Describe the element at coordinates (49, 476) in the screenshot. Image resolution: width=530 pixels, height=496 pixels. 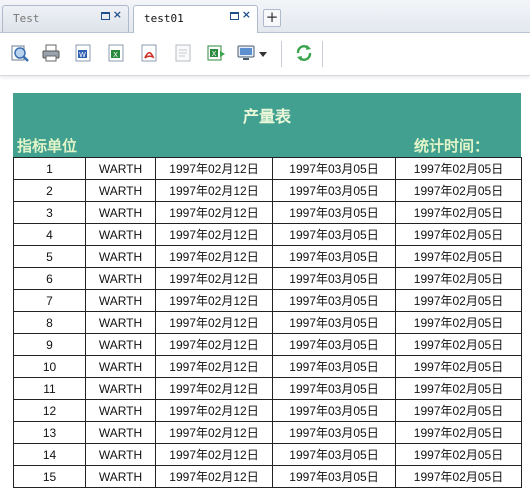
I see `cell-index: 15` at that location.